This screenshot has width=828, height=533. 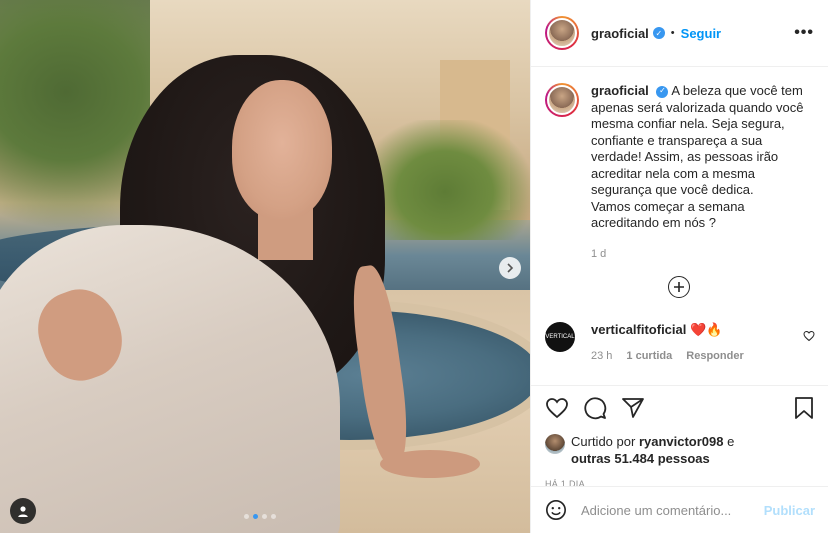 What do you see at coordinates (562, 100) in the screenshot?
I see `caption-author-avatar` at bounding box center [562, 100].